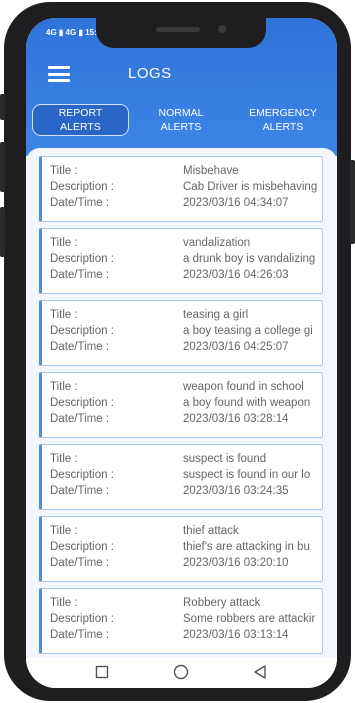 The width and height of the screenshot is (355, 703). Describe the element at coordinates (102, 672) in the screenshot. I see `recents-square-icon` at that location.